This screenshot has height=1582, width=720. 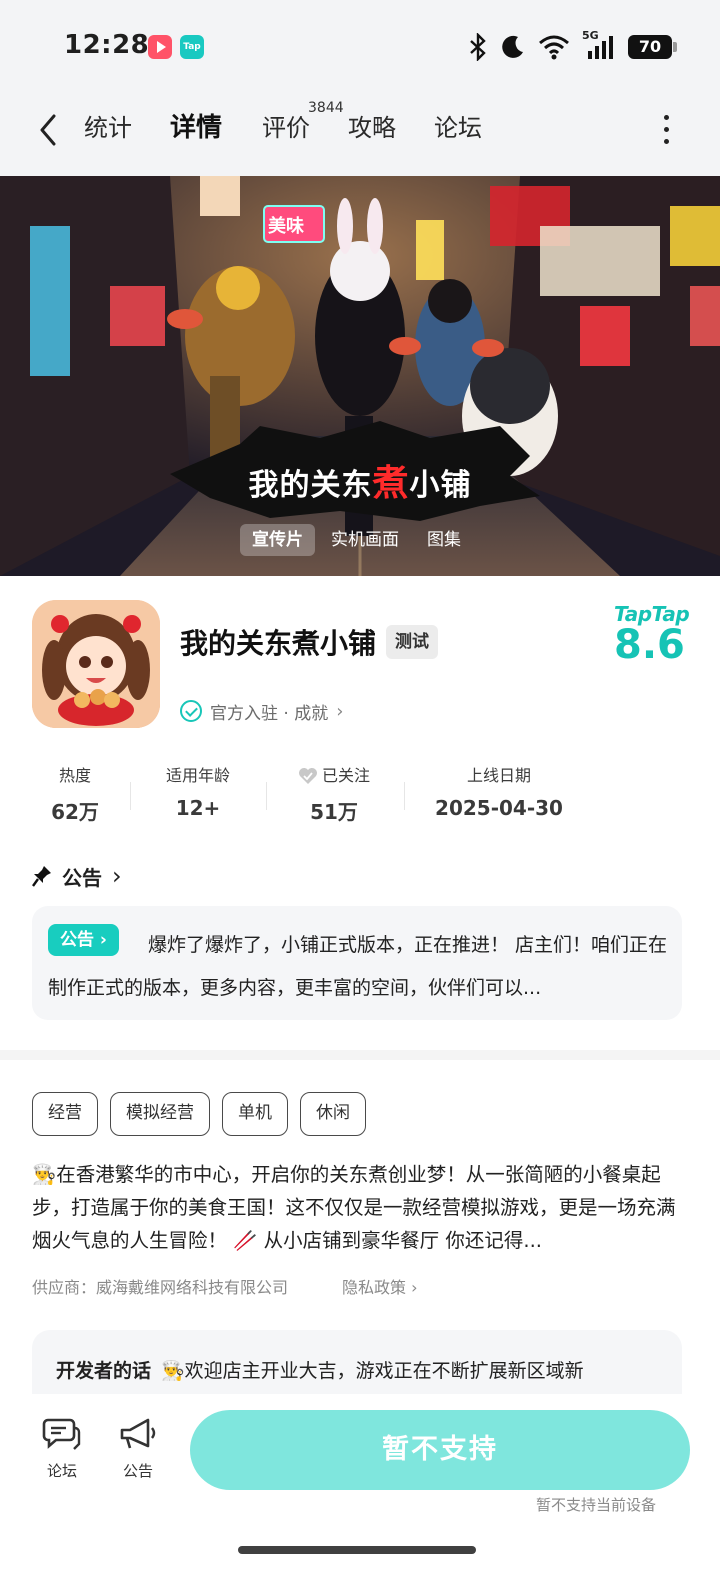 I want to click on tab-details: 详情, so click(x=196, y=130).